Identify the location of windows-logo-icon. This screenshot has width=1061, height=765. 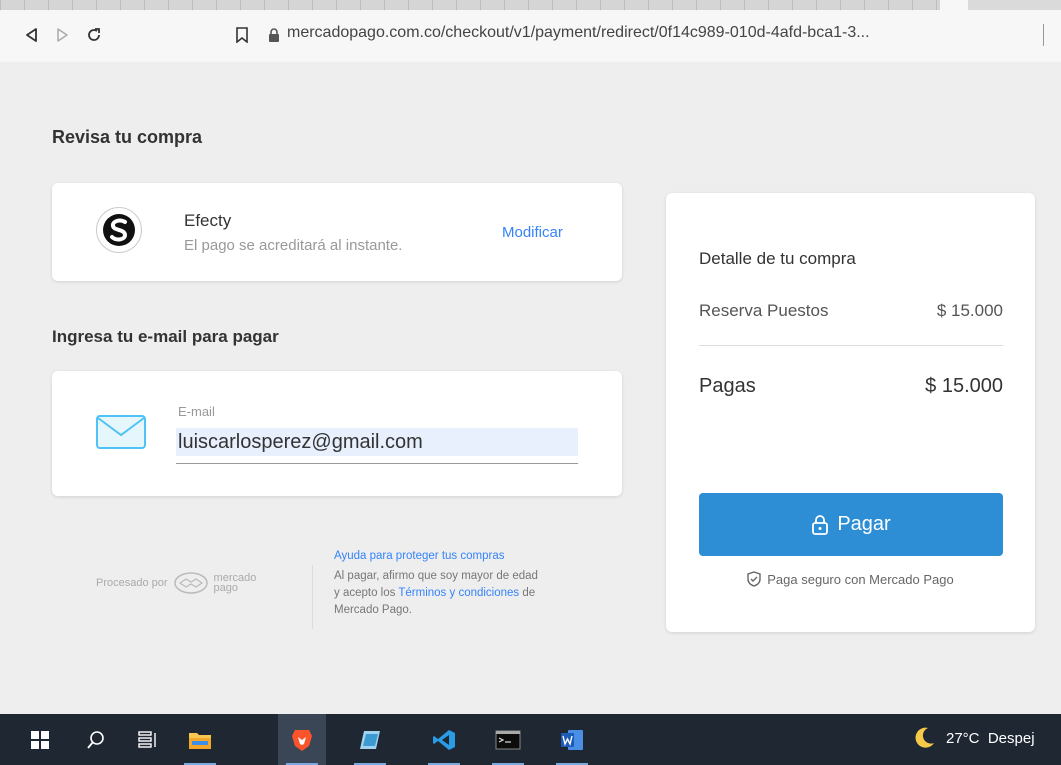
(40, 739).